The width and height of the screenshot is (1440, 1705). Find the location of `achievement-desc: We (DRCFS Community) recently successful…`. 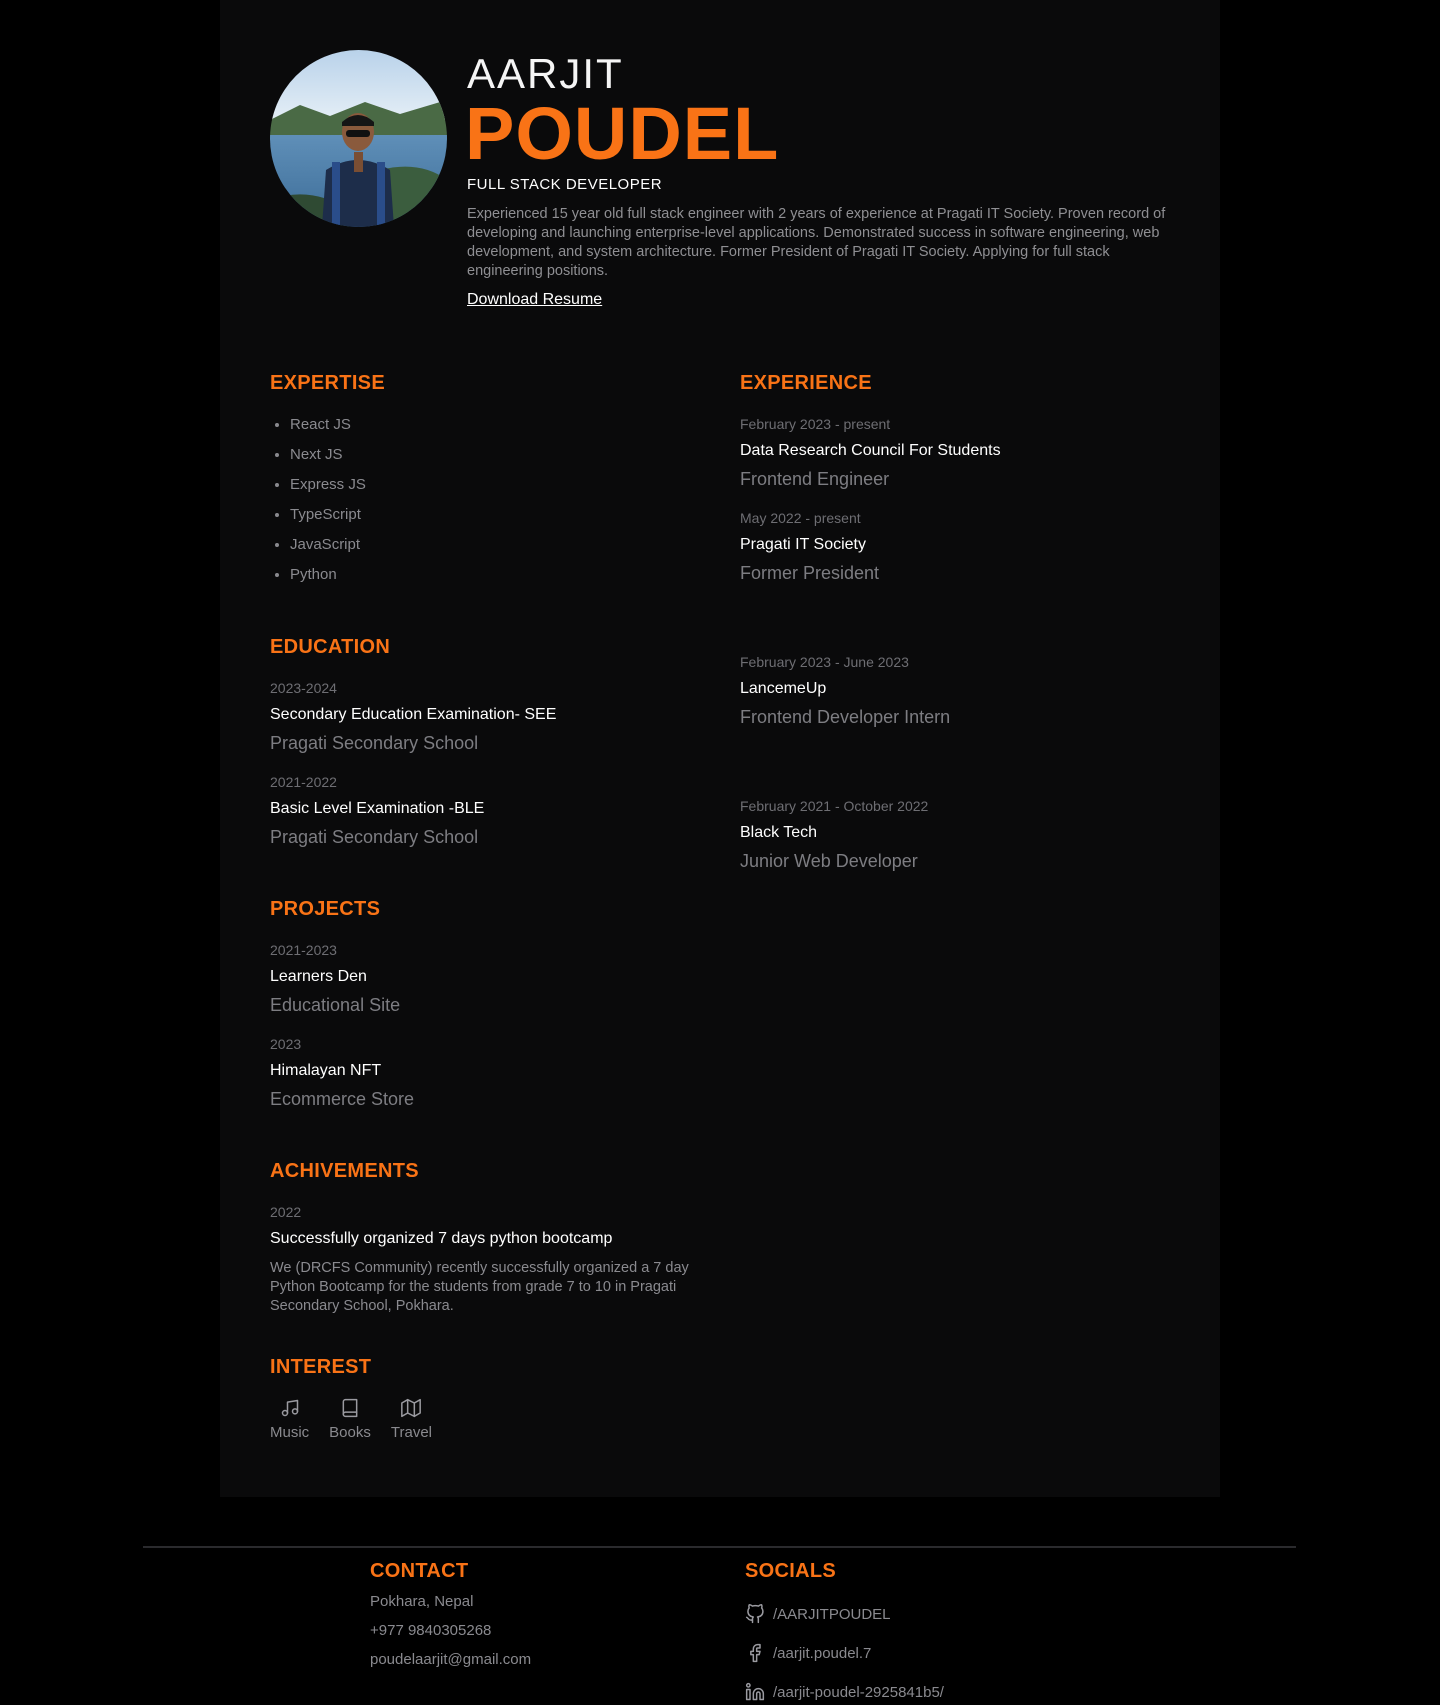

achievement-desc: We (DRCFS Community) recently successful… is located at coordinates (479, 1287).